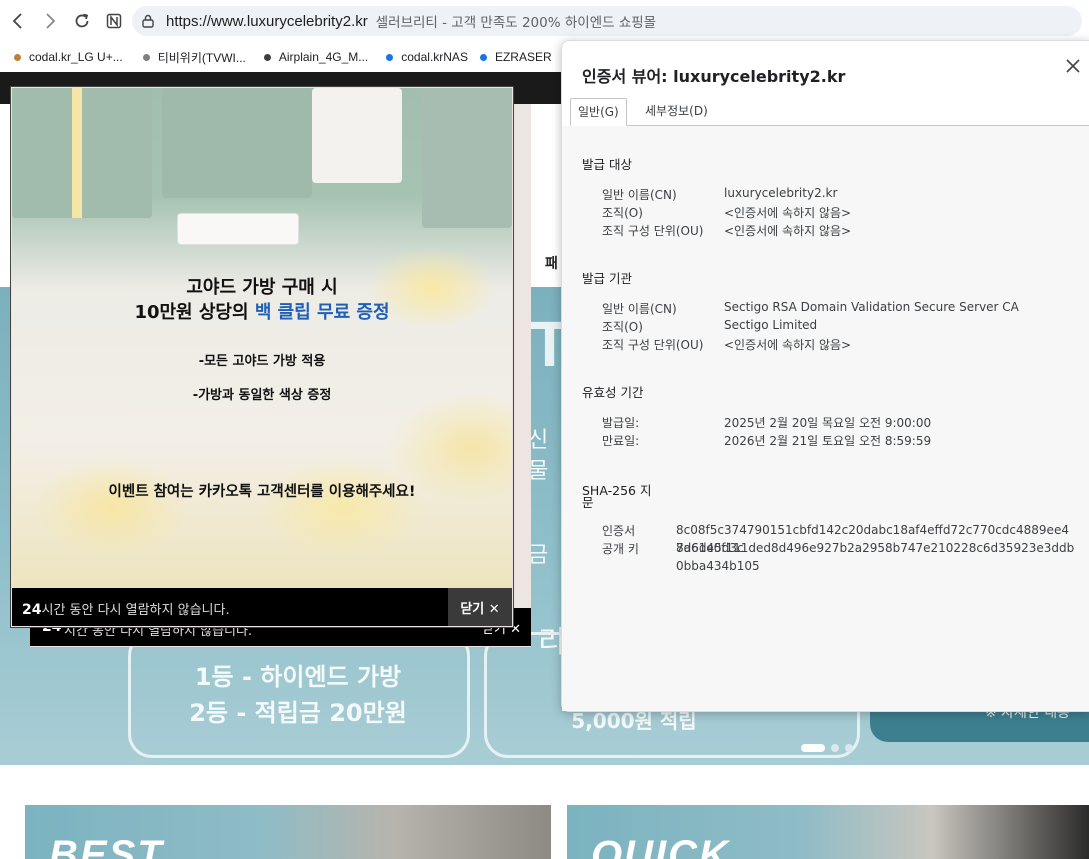 Image resolution: width=1089 pixels, height=859 pixels. What do you see at coordinates (828, 423) in the screenshot?
I see `field-value: 2025년 2월 20일 목요일 오전 9:00:00` at bounding box center [828, 423].